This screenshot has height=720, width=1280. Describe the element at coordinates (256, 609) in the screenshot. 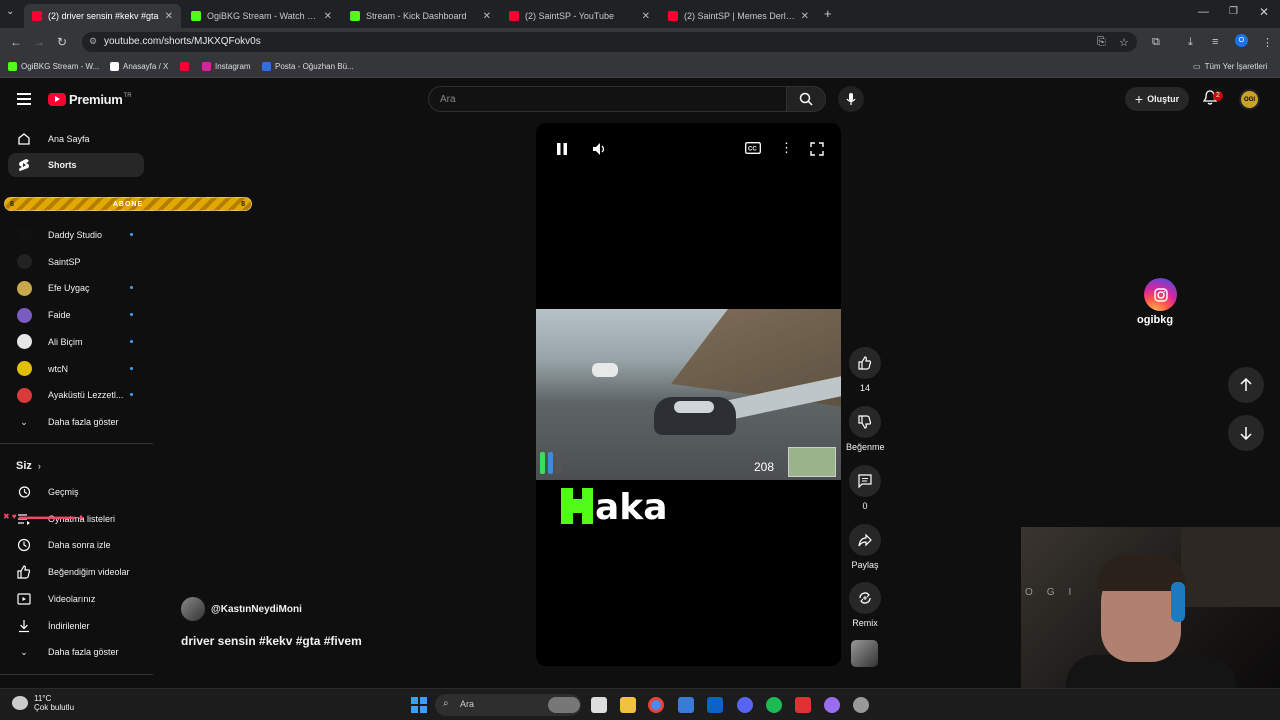

I see `channel-handle: @KastınNeydiMoni` at that location.